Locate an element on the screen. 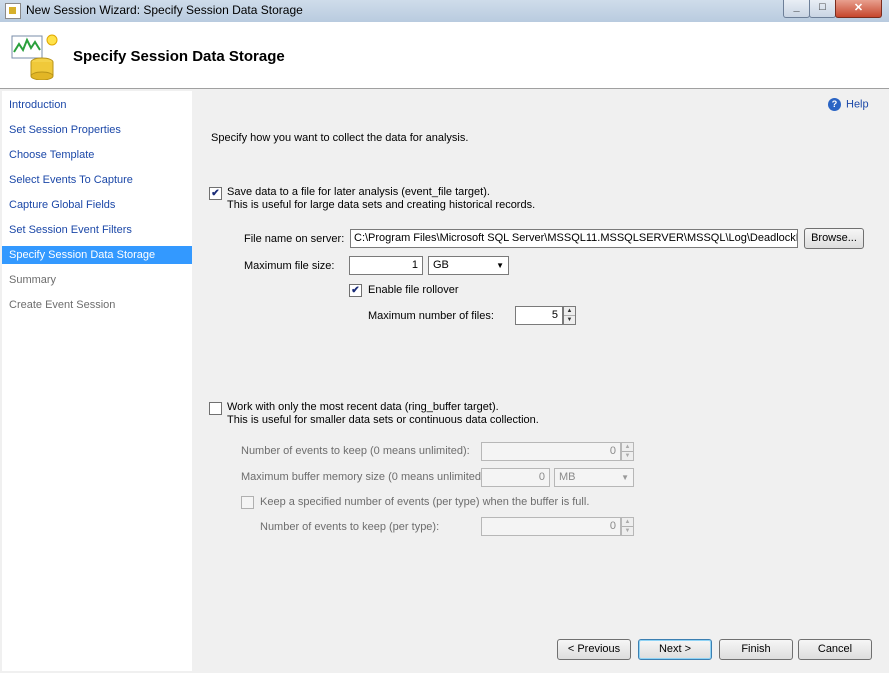 The height and width of the screenshot is (673, 889). sidebar-item-choose-template: Choose Template is located at coordinates (97, 155).